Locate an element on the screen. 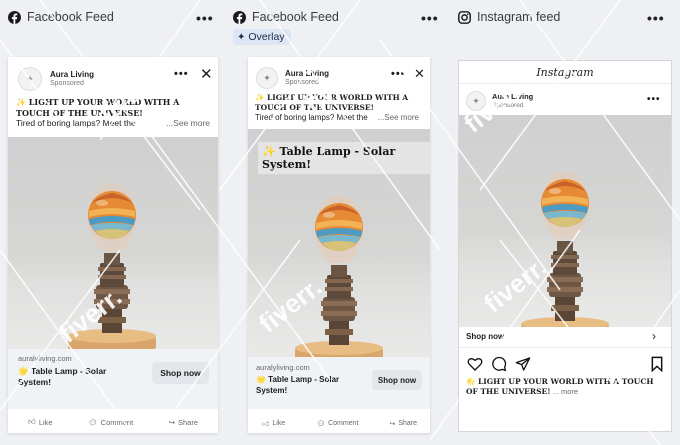  sparkle-icon: ✦ is located at coordinates (241, 37).